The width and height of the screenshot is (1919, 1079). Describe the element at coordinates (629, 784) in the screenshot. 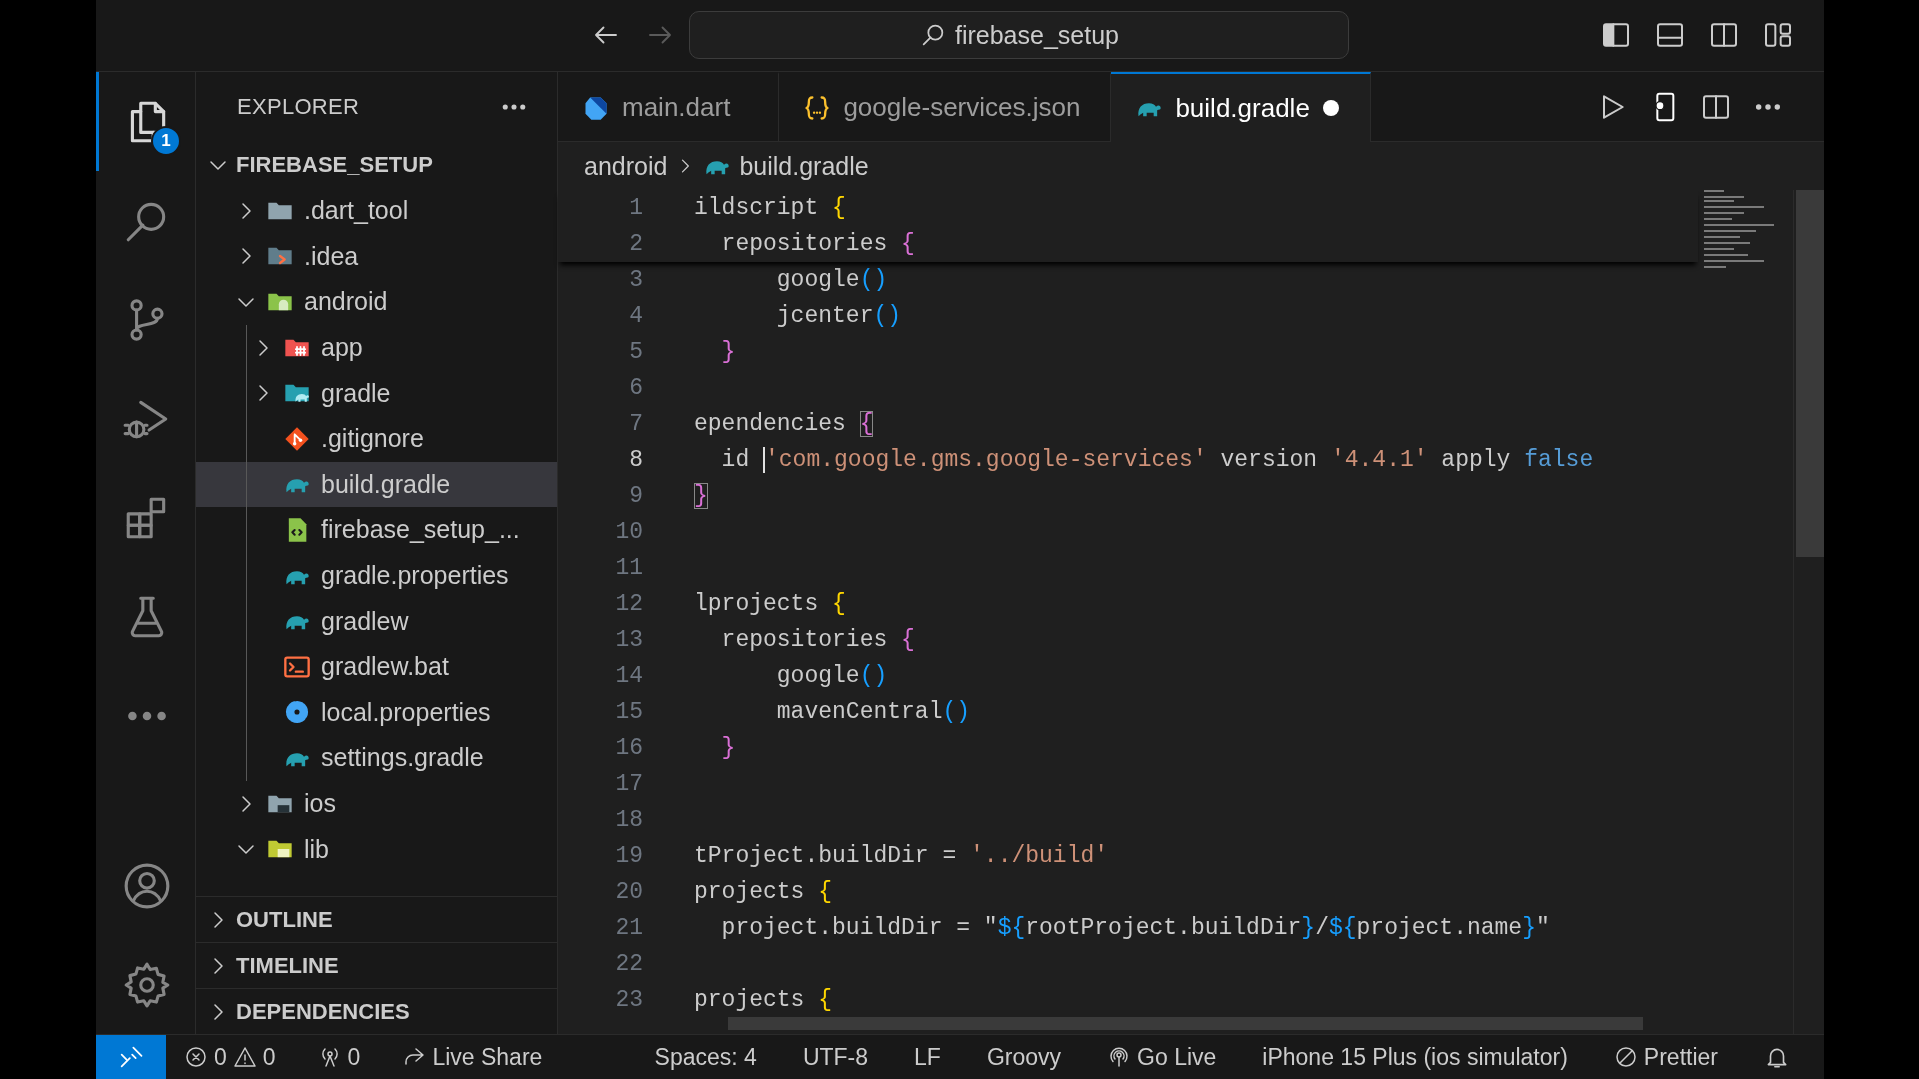

I see `line-number: 17` at that location.